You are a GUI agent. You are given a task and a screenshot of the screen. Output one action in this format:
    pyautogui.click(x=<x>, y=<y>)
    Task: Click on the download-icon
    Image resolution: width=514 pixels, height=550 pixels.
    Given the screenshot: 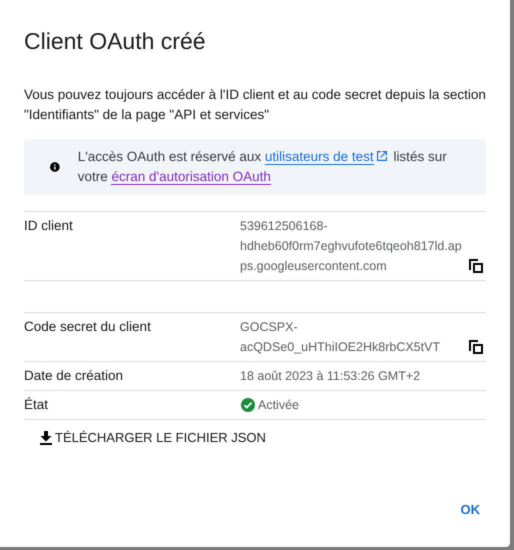 What is the action you would take?
    pyautogui.click(x=46, y=437)
    